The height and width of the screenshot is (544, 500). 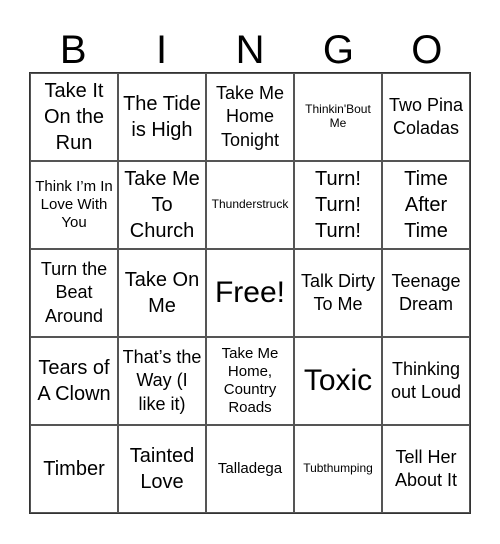 I want to click on header-letter-g: G, so click(x=338, y=50).